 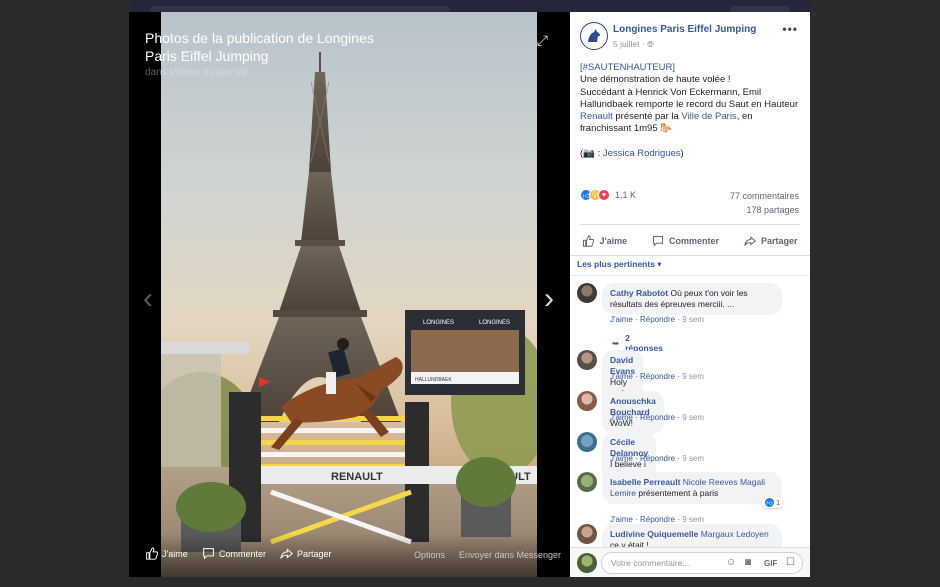 I want to click on expand-icon: ⤢, so click(x=542, y=40).